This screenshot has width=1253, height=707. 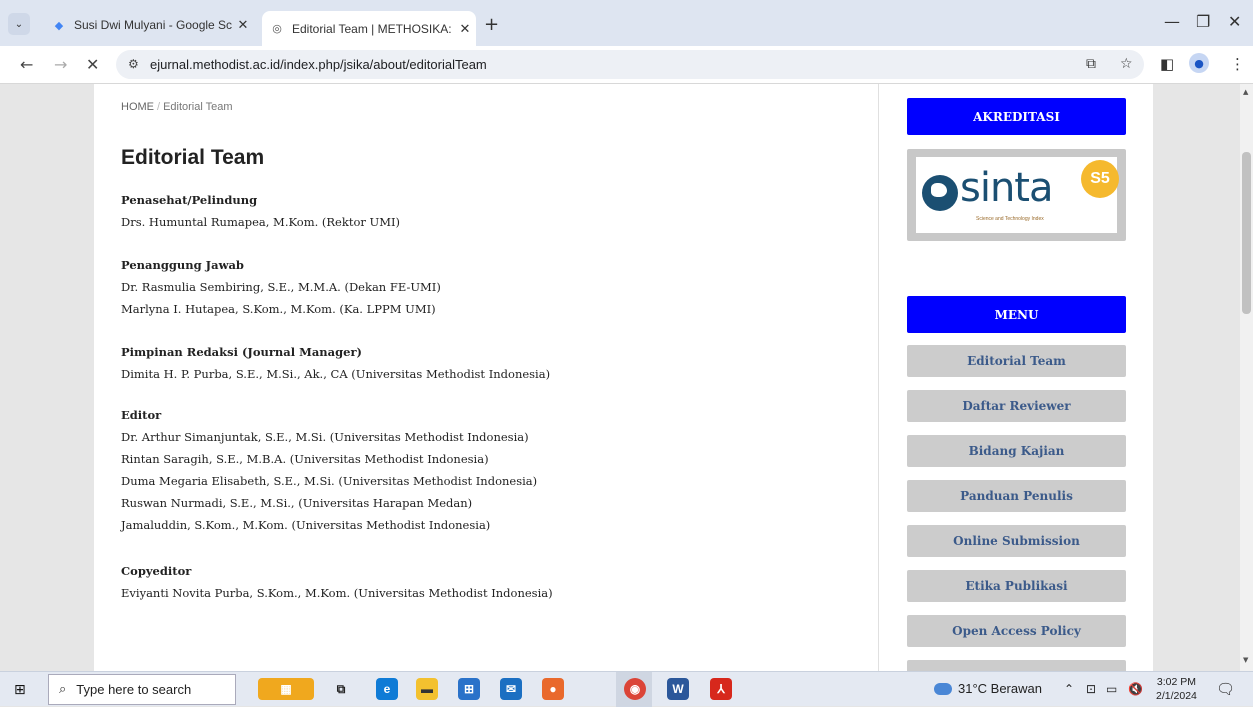 I want to click on breadcrumb-current: Editorial Team, so click(x=198, y=107).